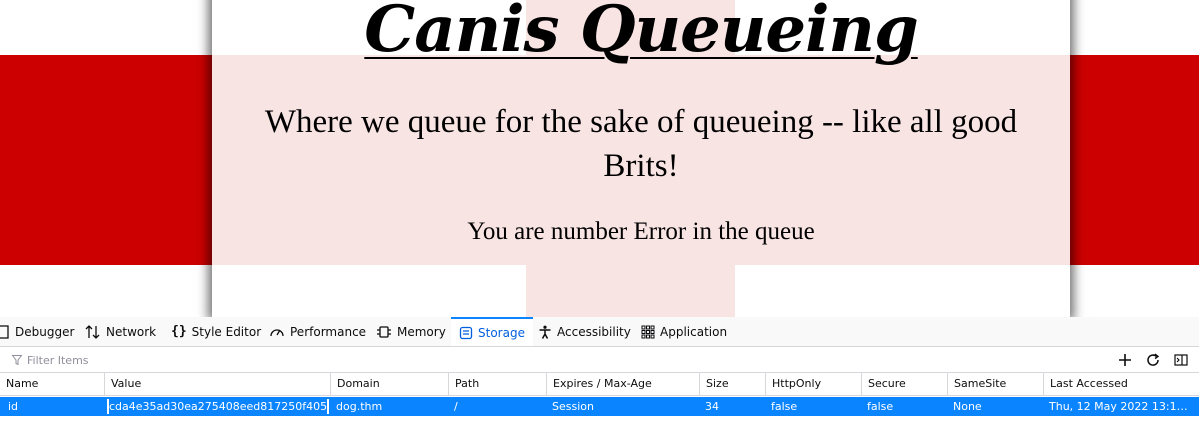 The width and height of the screenshot is (1199, 438). What do you see at coordinates (45, 331) in the screenshot?
I see `tab-label: Debugger` at bounding box center [45, 331].